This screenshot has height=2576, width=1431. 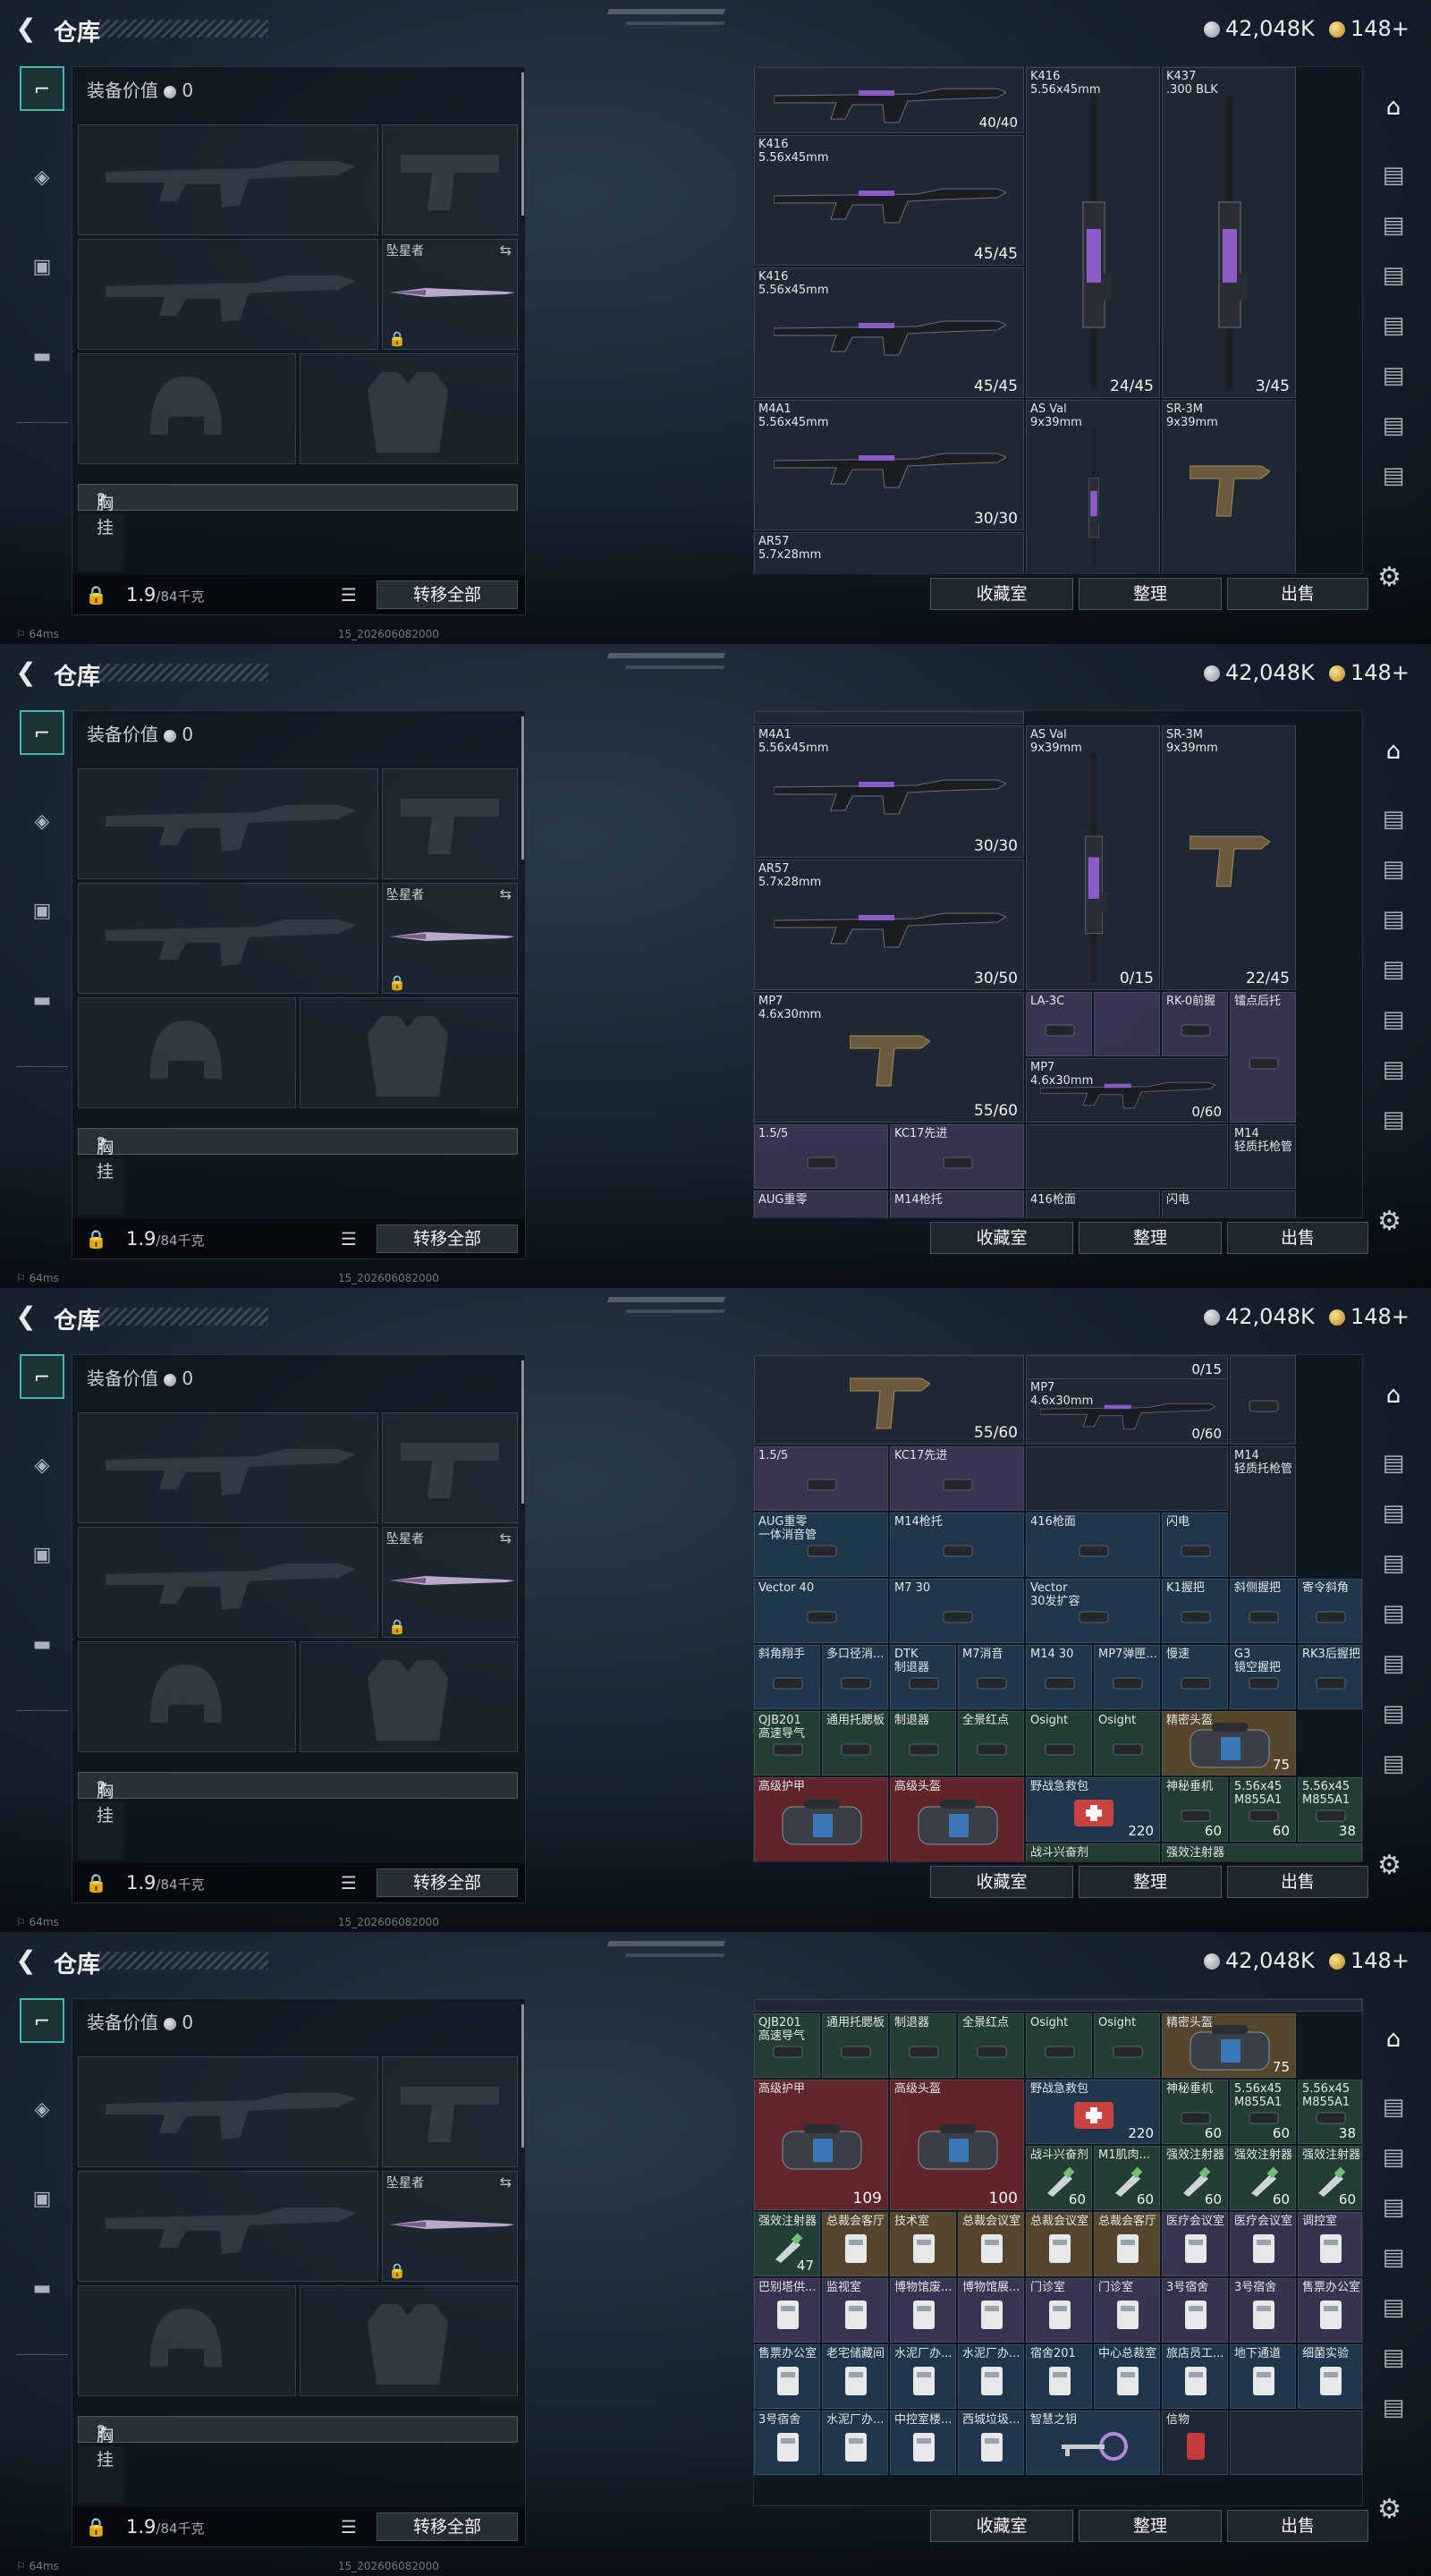 I want to click on stash-item: 强效注射器 47, so click(x=787, y=2244).